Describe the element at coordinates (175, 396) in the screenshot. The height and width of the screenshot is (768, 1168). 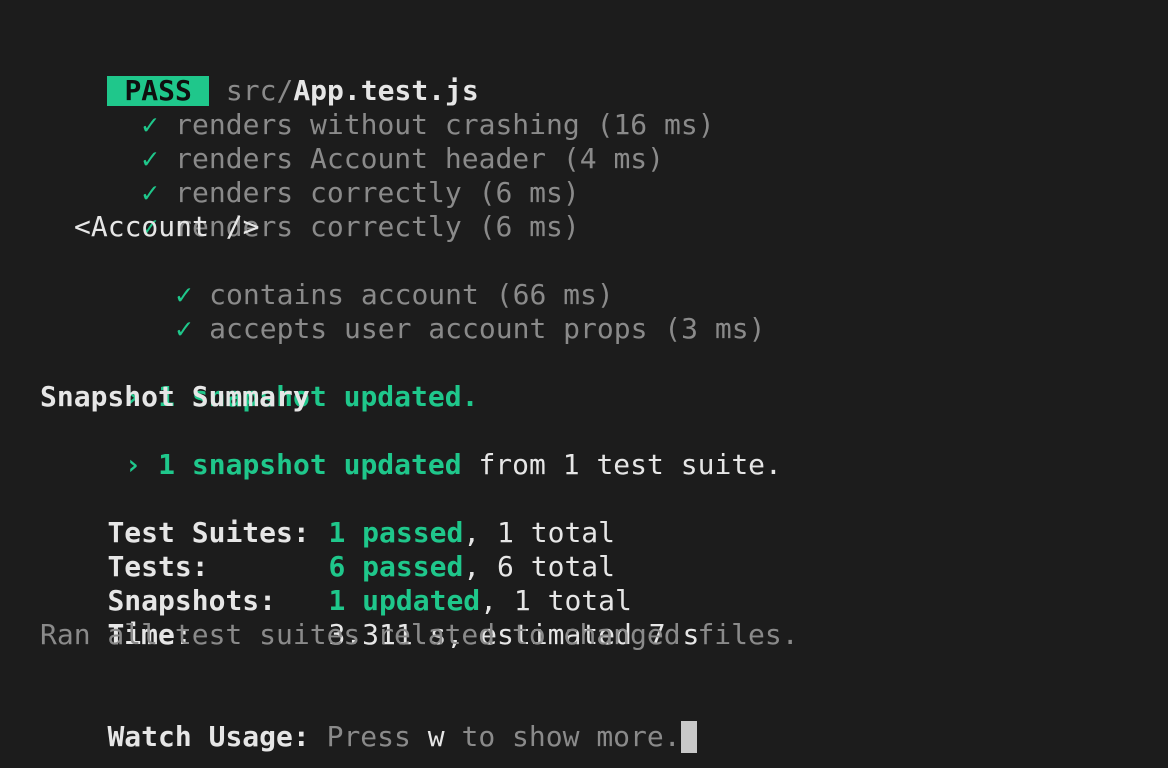
I see `snapshot-summary-title: Snapshot Summary` at that location.